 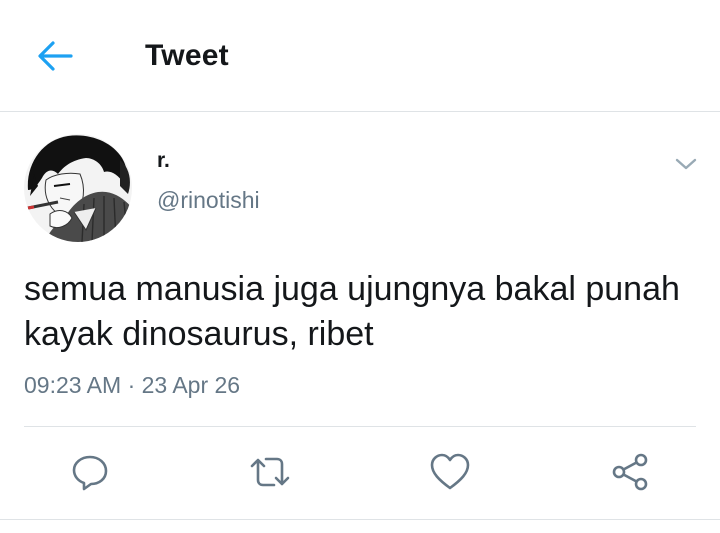 I want to click on like-button, so click(x=450, y=472).